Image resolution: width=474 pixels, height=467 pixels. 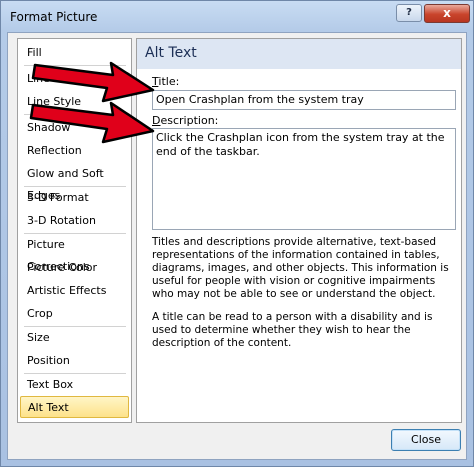 What do you see at coordinates (426, 440) in the screenshot?
I see `close-button: Close` at bounding box center [426, 440].